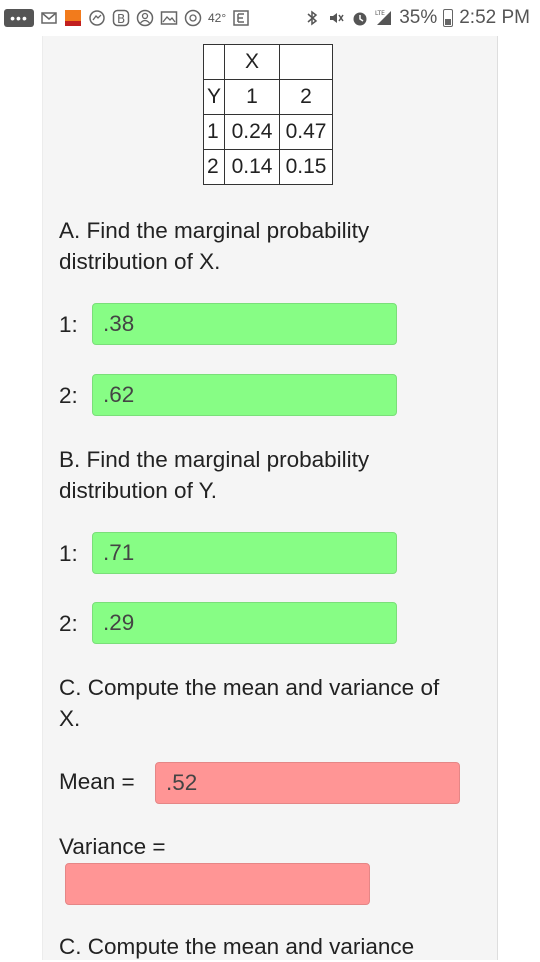 The height and width of the screenshot is (962, 540). What do you see at coordinates (237, 946) in the screenshot?
I see `part-d-question: C. Compute the mean and variance` at bounding box center [237, 946].